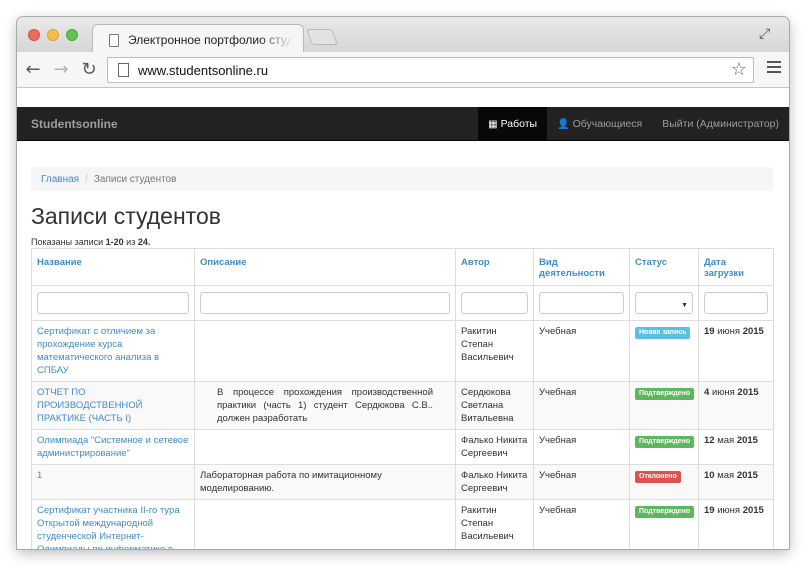  What do you see at coordinates (403, 35) in the screenshot?
I see `tab-bar: Электронное портфолио студ ⤢` at bounding box center [403, 35].